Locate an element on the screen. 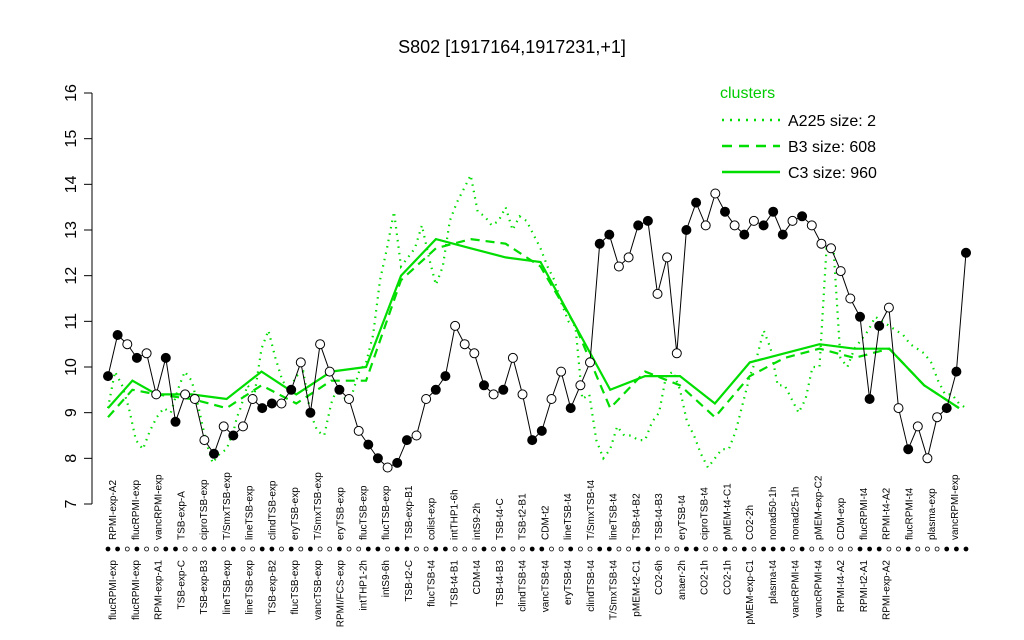 The image size is (1024, 640). y-tick-label: 15 is located at coordinates (71, 139).